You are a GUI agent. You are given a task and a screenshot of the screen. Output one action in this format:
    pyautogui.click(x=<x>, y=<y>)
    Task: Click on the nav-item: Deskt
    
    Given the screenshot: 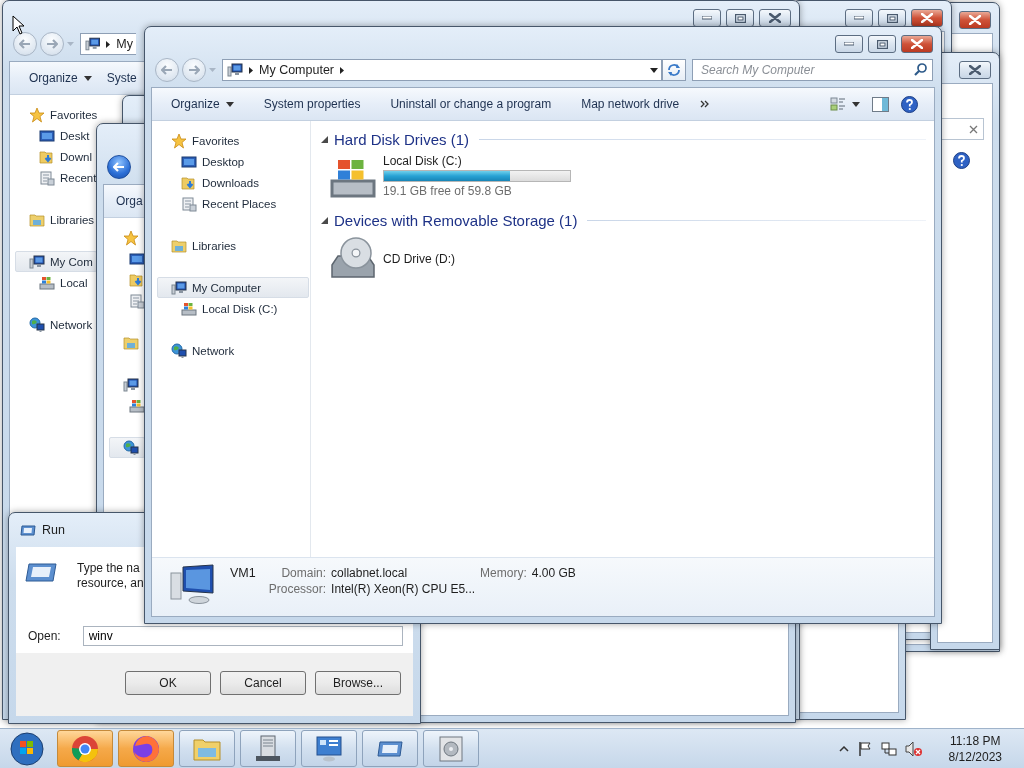 What is the action you would take?
    pyautogui.click(x=56, y=135)
    